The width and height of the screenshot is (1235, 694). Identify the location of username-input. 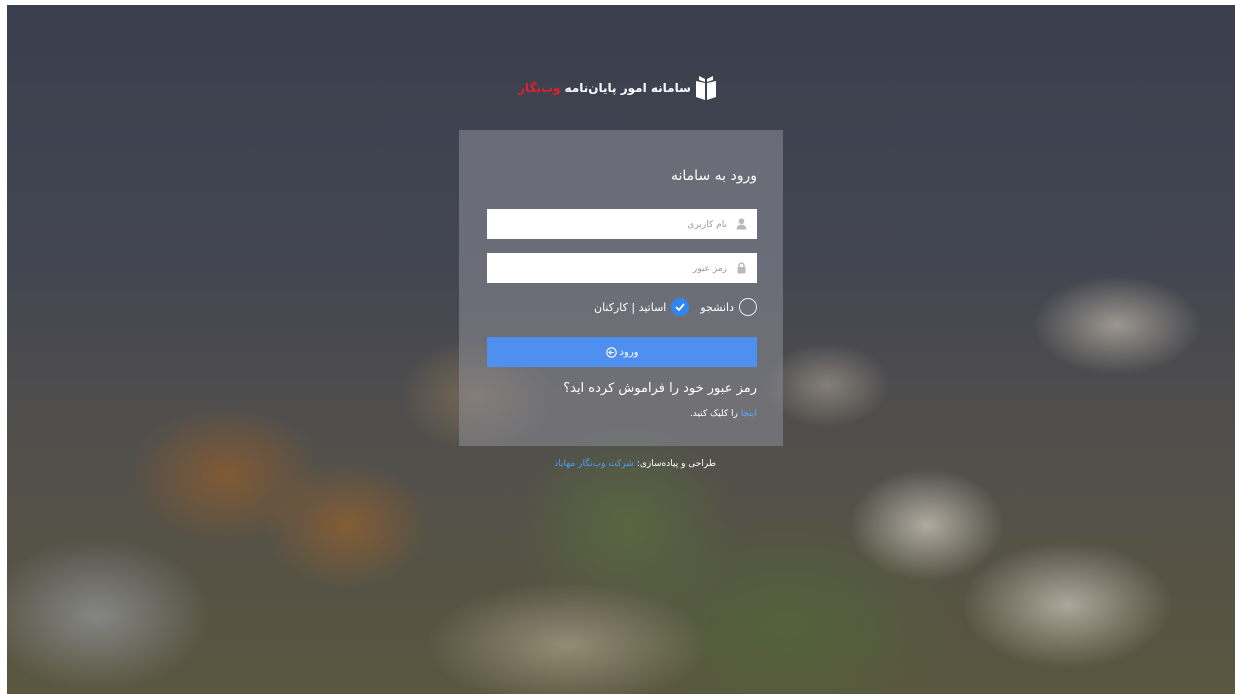
(611, 225).